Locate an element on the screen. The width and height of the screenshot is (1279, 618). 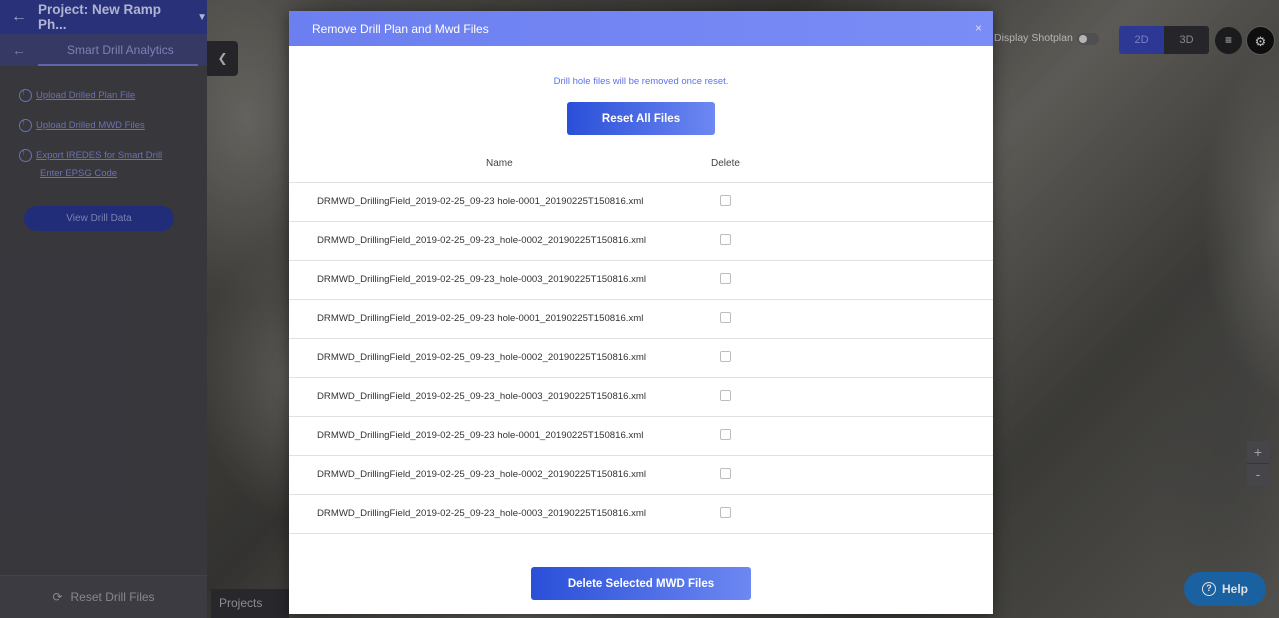
modal-header: Remove Drill Plan and Mwd Files × is located at coordinates (641, 28).